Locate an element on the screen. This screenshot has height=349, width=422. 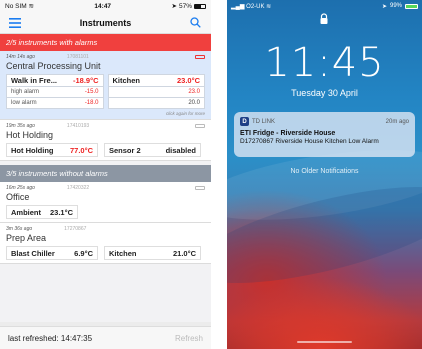
battery-percent: 99% is located at coordinates (395, 6).